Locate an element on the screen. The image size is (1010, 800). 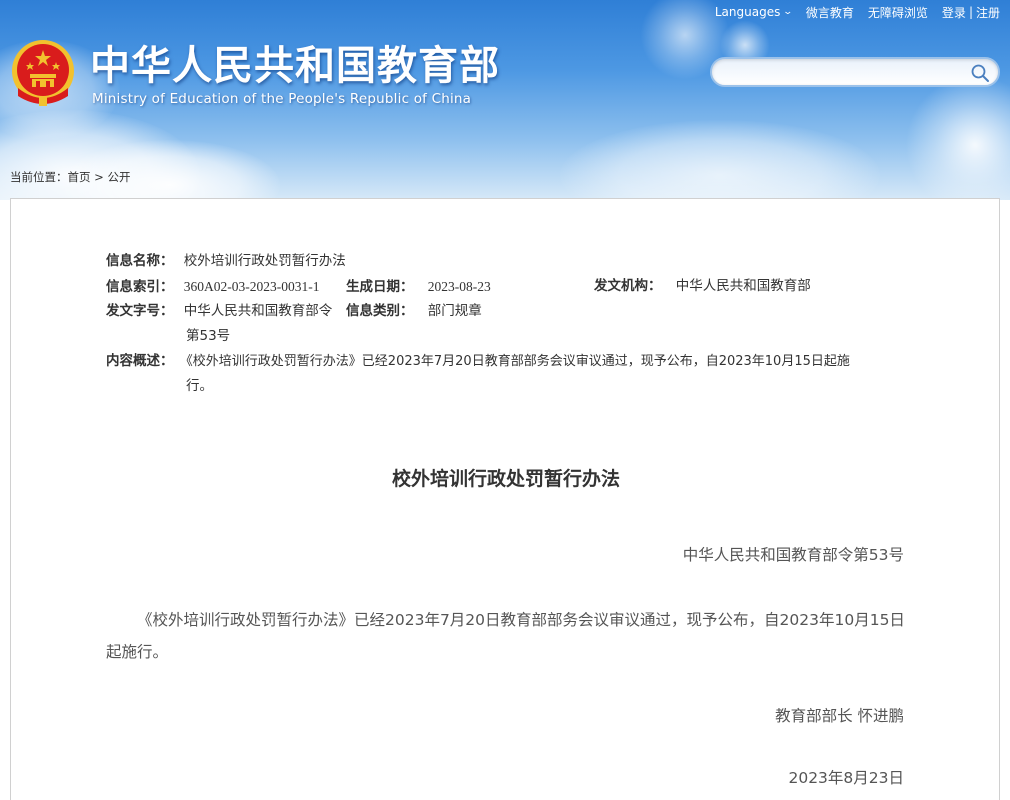
document-title: 校外培训行政处罚暂行办法 is located at coordinates (505, 479).